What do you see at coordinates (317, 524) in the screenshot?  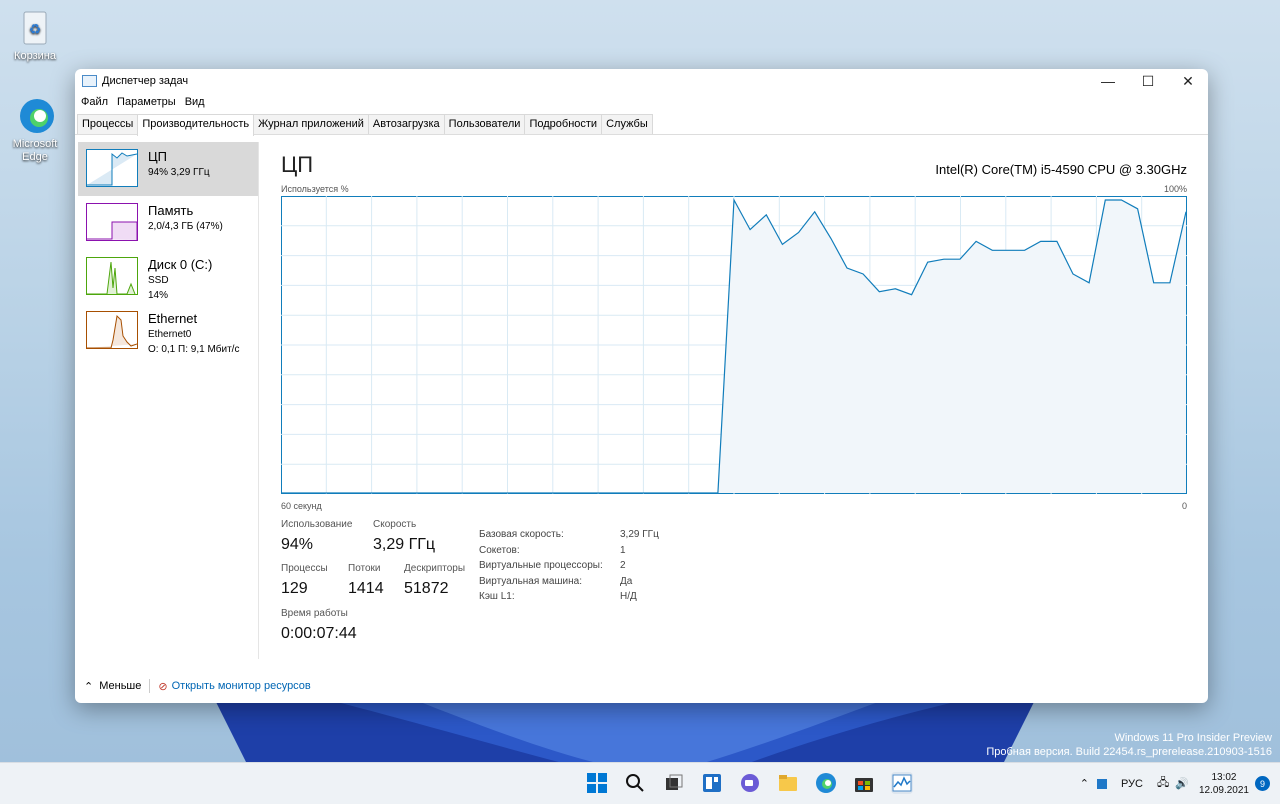 I see `utilization-label: Использование` at bounding box center [317, 524].